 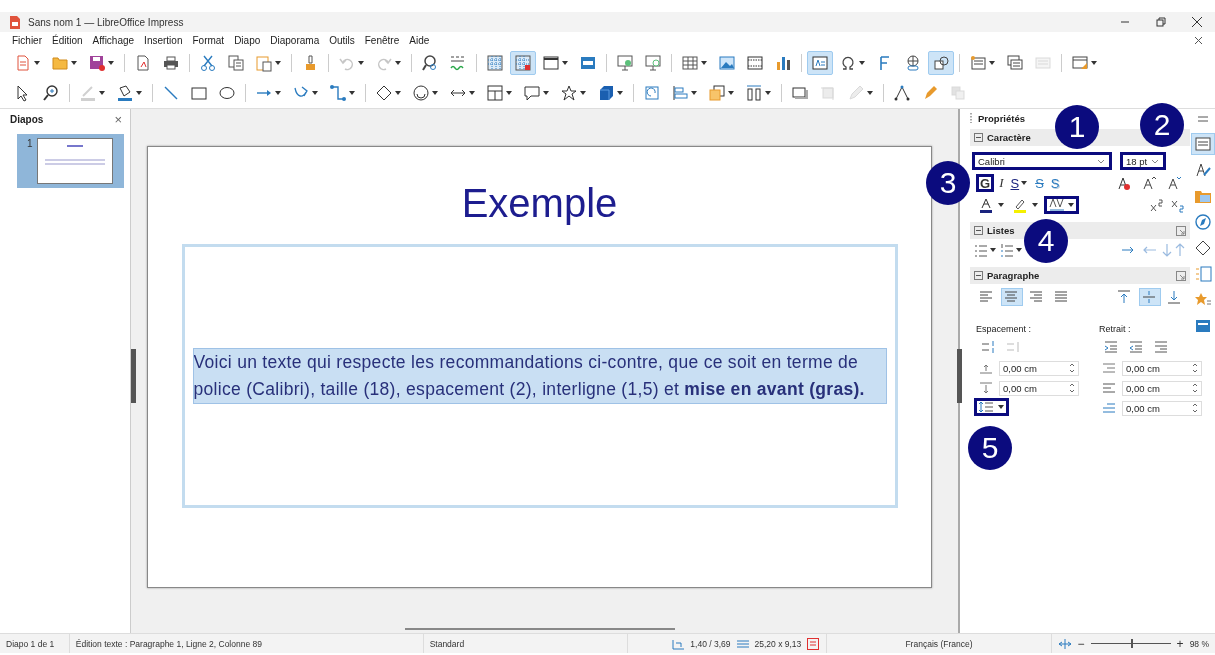 What do you see at coordinates (30, 144) in the screenshot?
I see `slide-number: 1` at bounding box center [30, 144].